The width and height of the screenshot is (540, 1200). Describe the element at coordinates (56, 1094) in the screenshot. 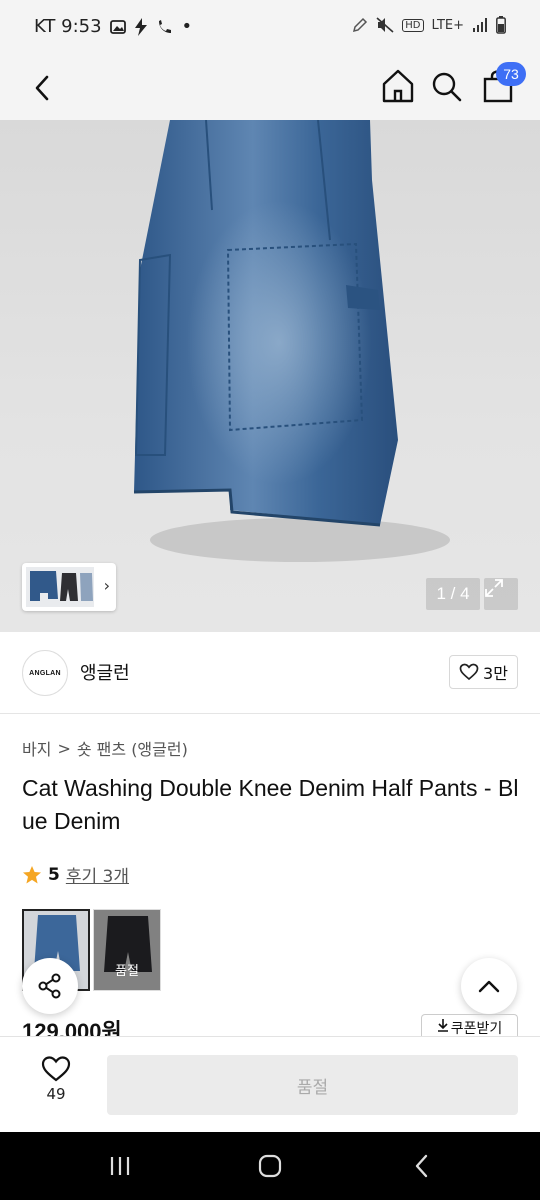

I see `wishlist-count: 49` at that location.